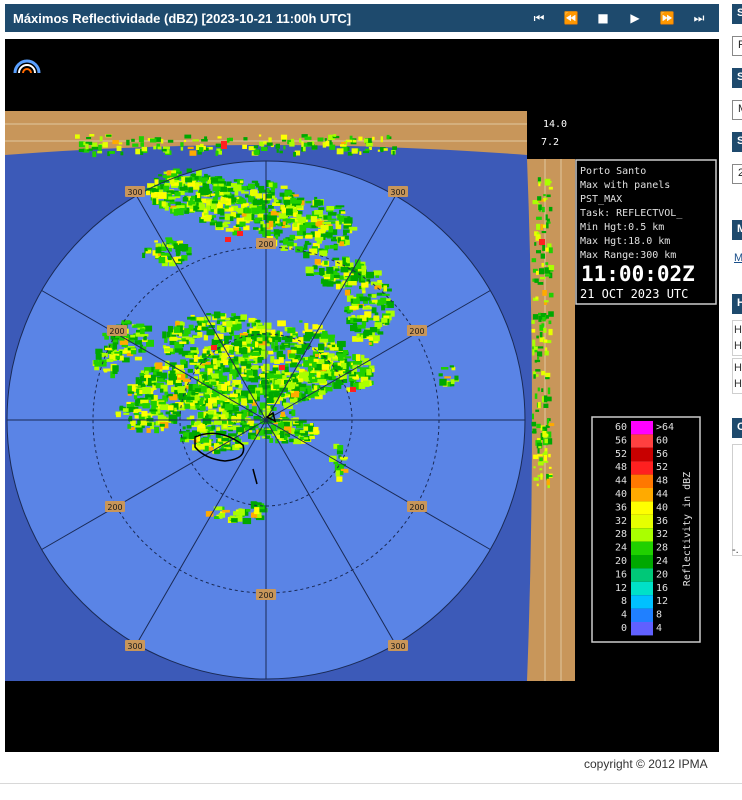 This screenshot has height=800, width=742. What do you see at coordinates (699, 18) in the screenshot?
I see `last-frame-button: ⏭` at bounding box center [699, 18].